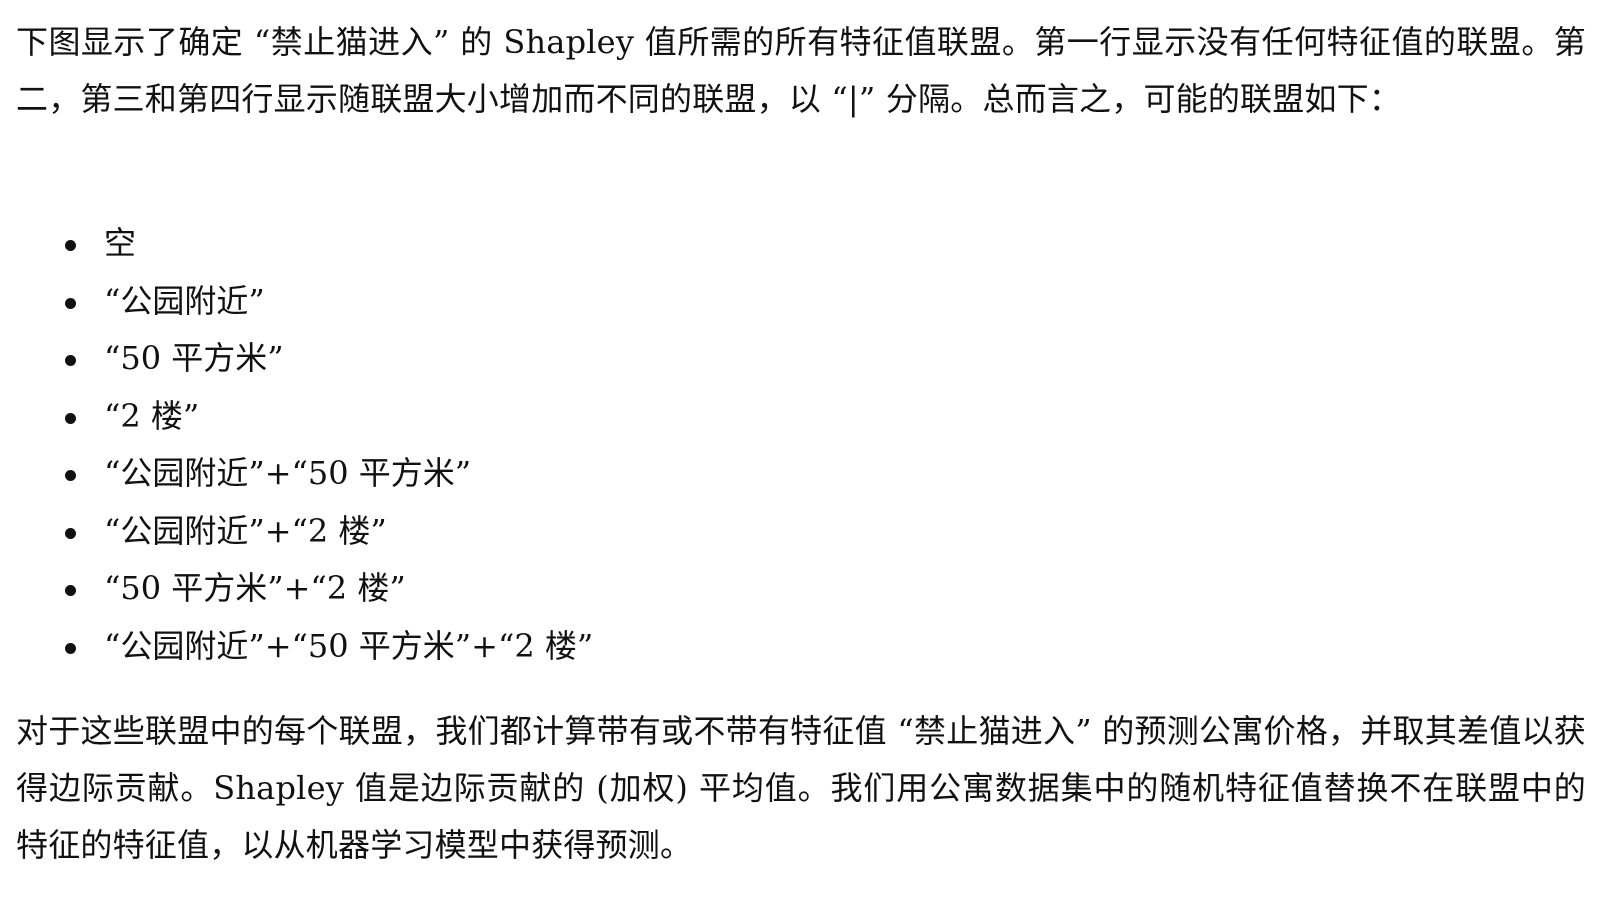  What do you see at coordinates (184, 300) in the screenshot?
I see `list-item-text: “公园附近”` at bounding box center [184, 300].